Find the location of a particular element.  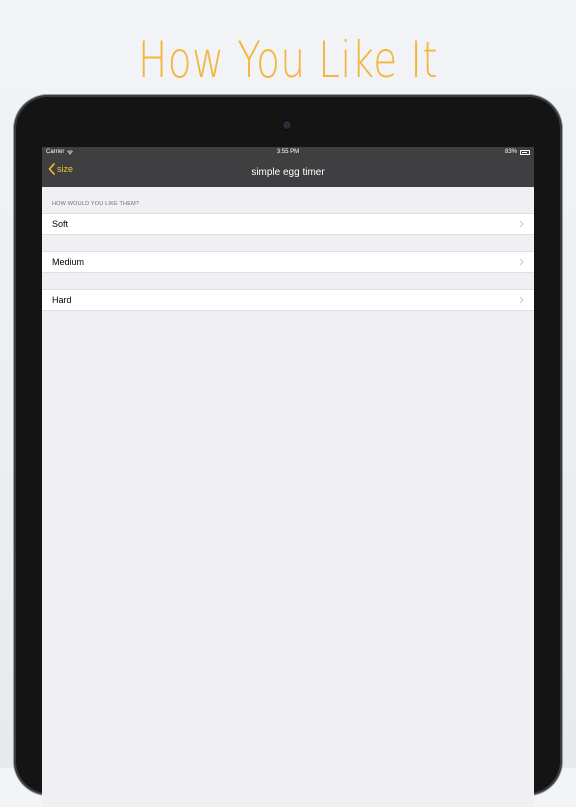

section-header: HOW WOULD YOU LIKE THEM? is located at coordinates (96, 204).